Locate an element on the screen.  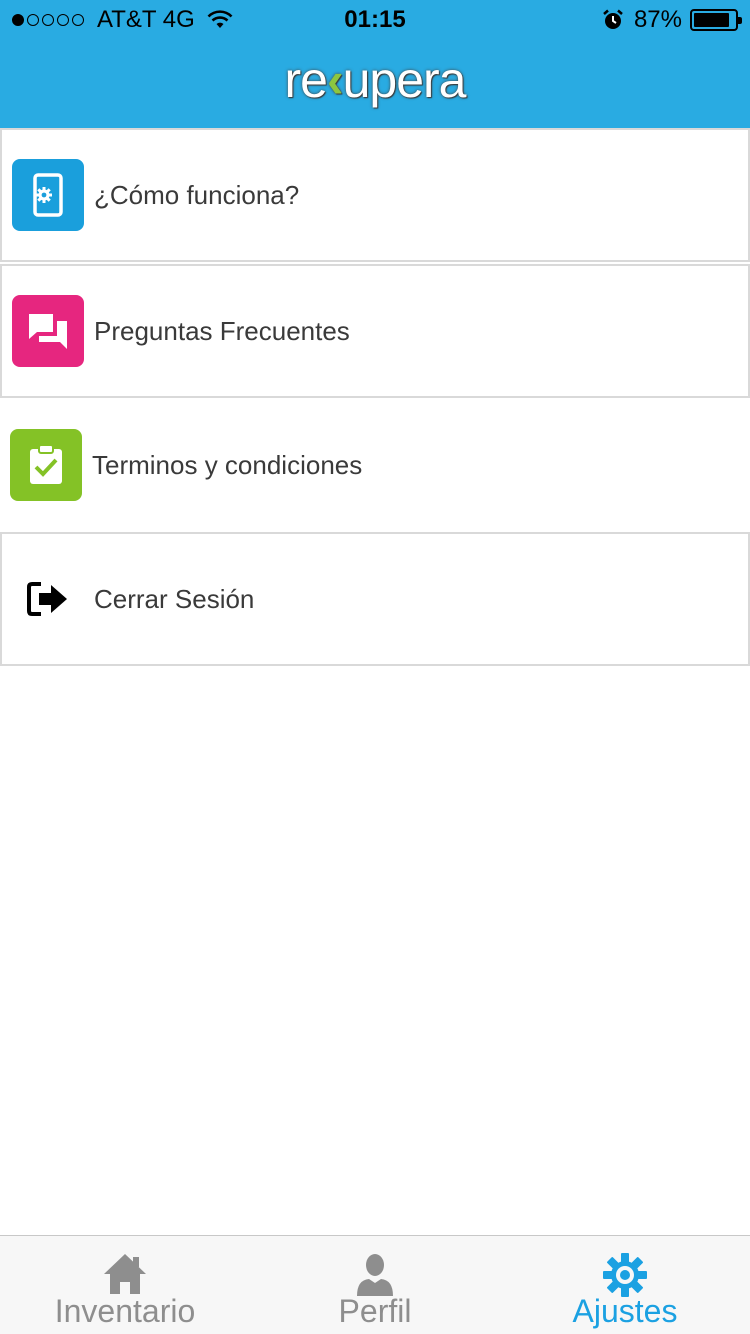
gear-icon is located at coordinates (625, 1275).